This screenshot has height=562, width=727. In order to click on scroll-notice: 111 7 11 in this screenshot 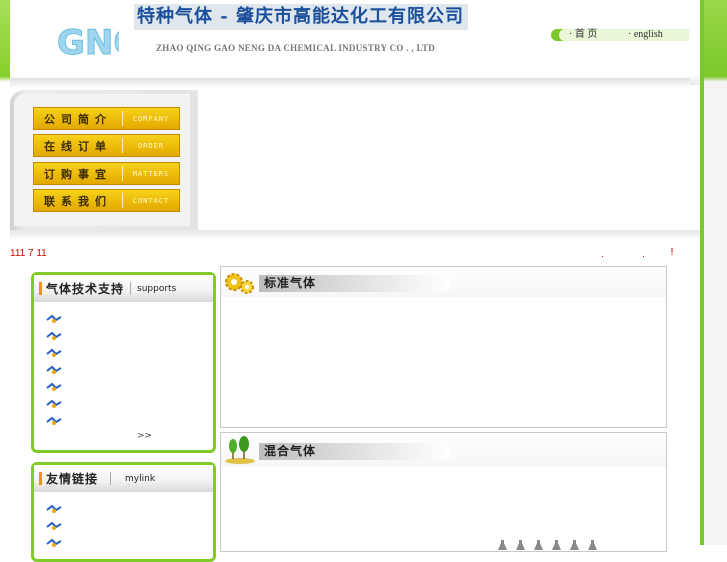, I will do `click(28, 253)`.